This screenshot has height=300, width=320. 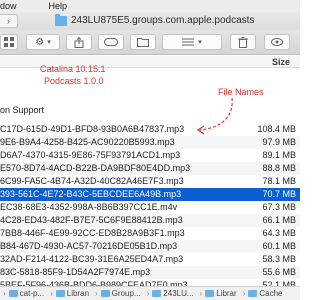 I want to click on gear-icon: ⚙, so click(x=40, y=42).